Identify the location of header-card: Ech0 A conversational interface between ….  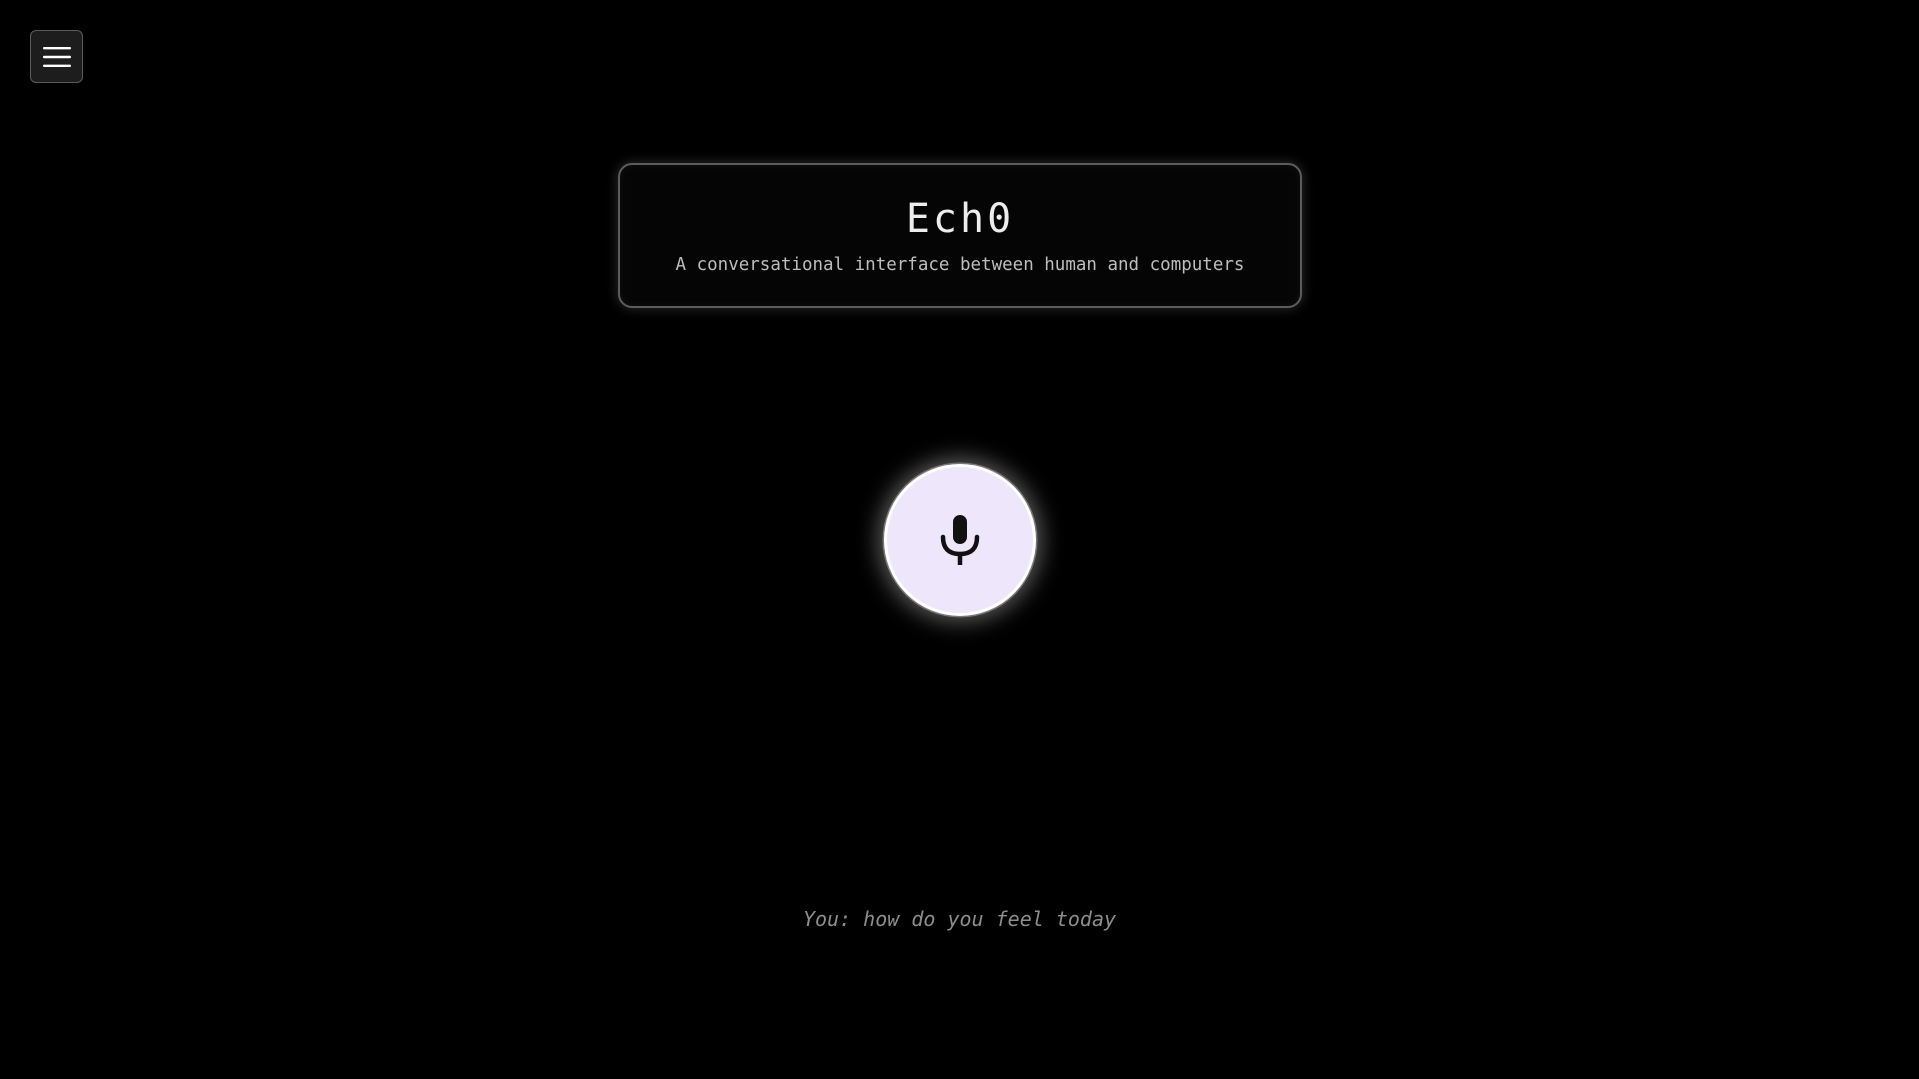
(960, 235).